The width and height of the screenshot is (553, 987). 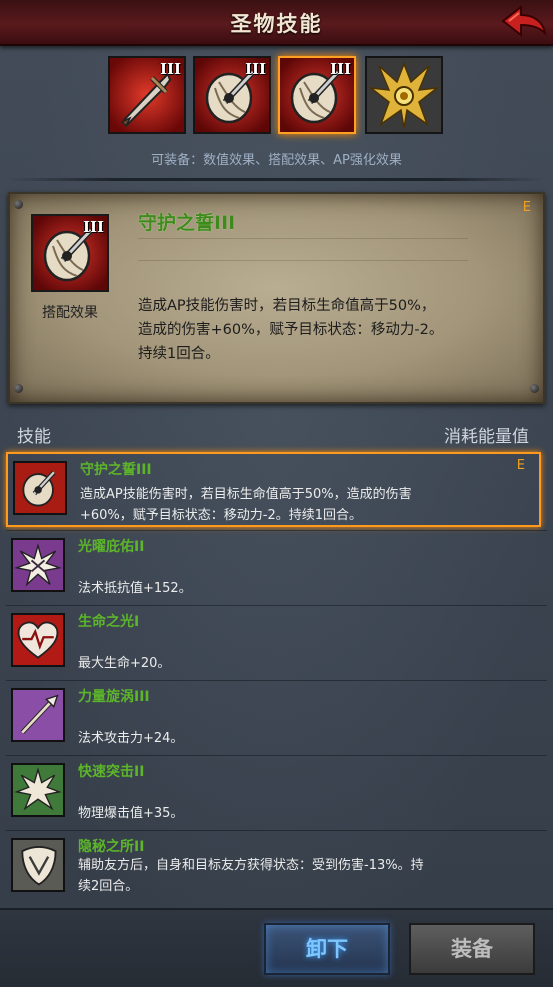 I want to click on spear-icon, so click(x=38, y=715).